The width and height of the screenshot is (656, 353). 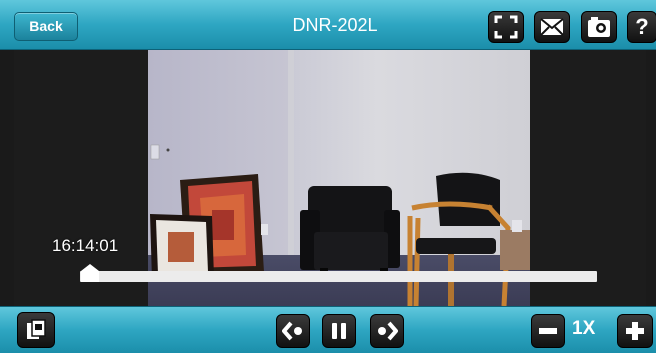 What do you see at coordinates (338, 276) in the screenshot?
I see `seek-bar` at bounding box center [338, 276].